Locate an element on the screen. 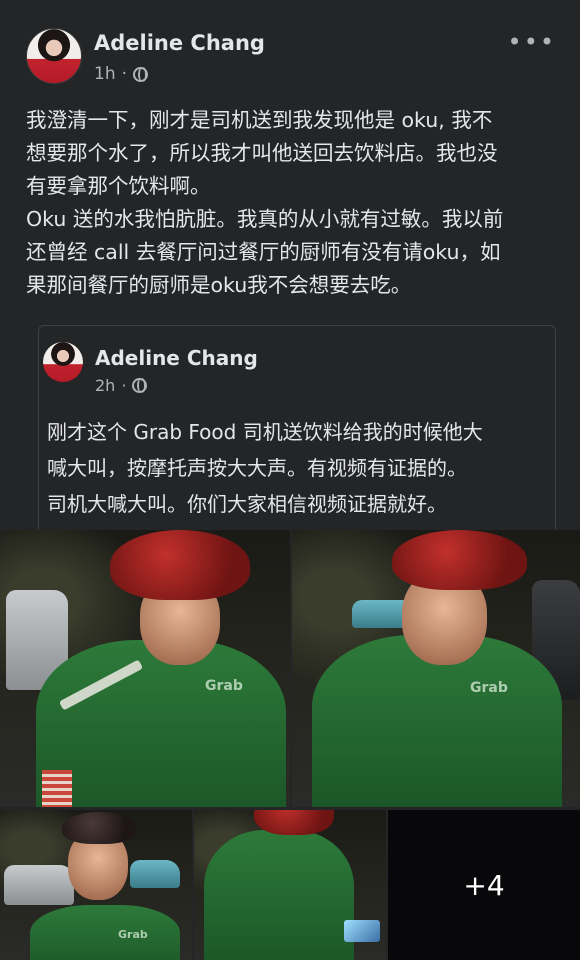 This screenshot has width=580, height=960. photo-5: +4 is located at coordinates (484, 885).